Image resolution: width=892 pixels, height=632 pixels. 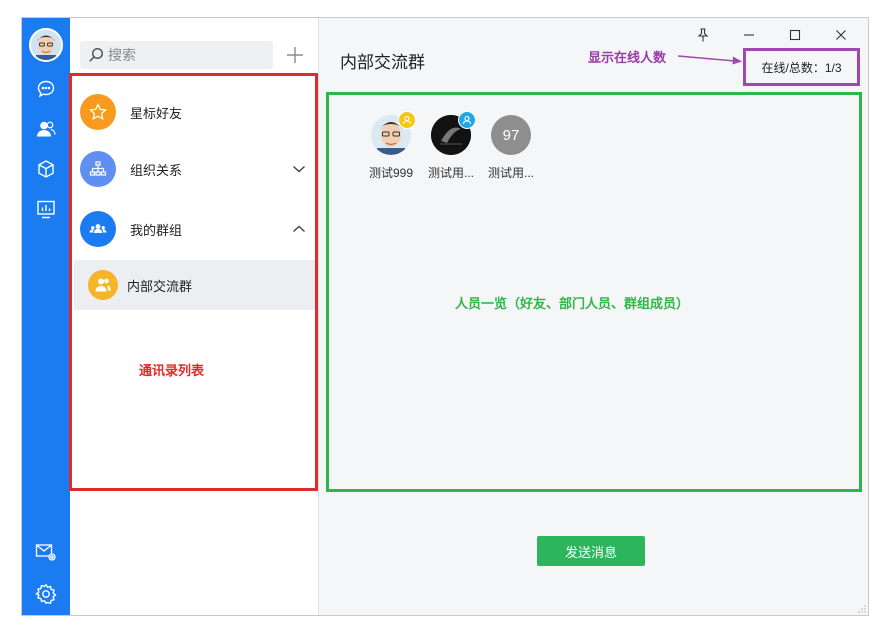 What do you see at coordinates (295, 55) in the screenshot?
I see `plus-icon` at bounding box center [295, 55].